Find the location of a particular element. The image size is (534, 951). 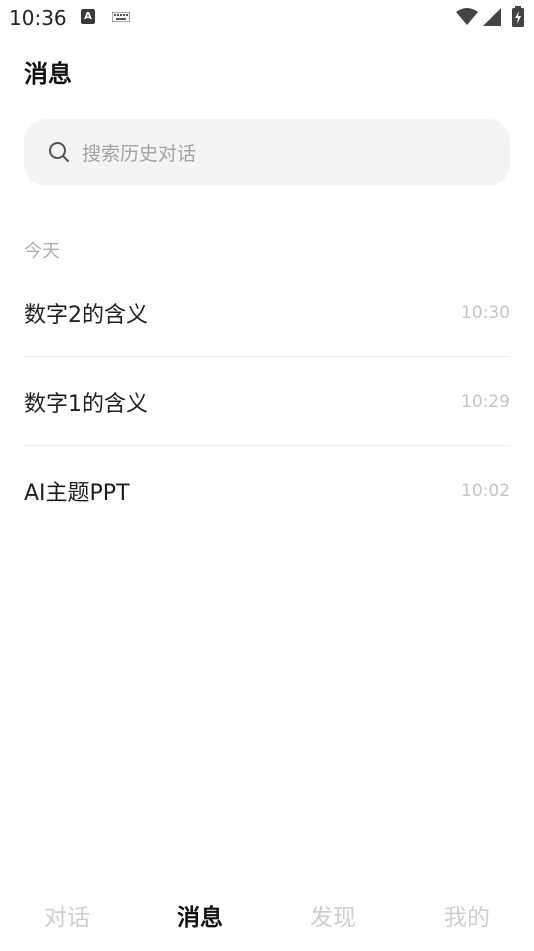

wifi-icon is located at coordinates (467, 16).